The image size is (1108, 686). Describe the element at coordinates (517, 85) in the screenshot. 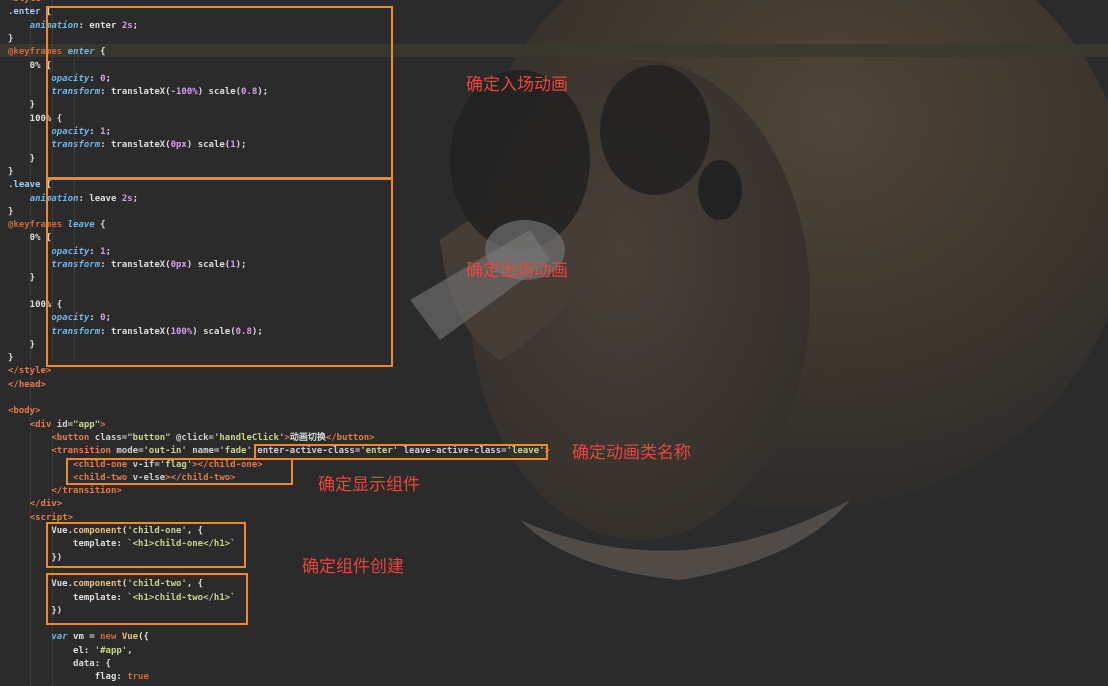

I see `enter-animation-annotation: 确定入场动画` at that location.